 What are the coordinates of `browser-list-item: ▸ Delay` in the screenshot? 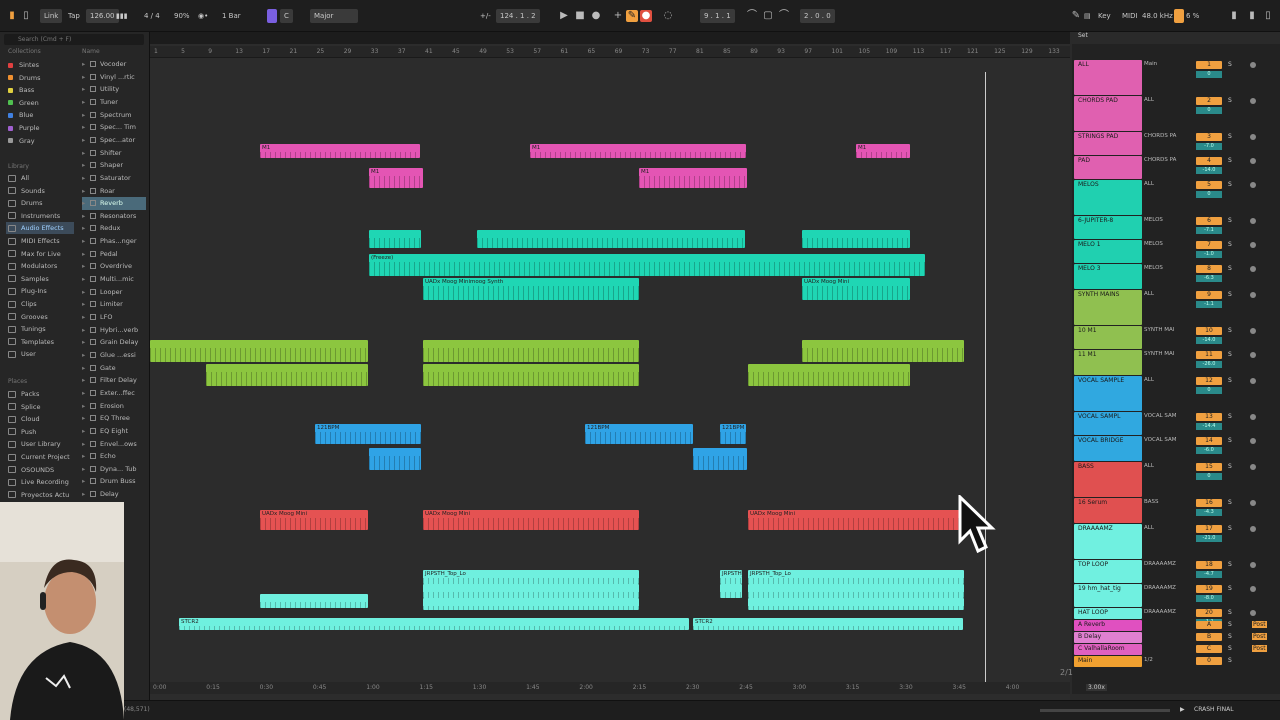 It's located at (114, 494).